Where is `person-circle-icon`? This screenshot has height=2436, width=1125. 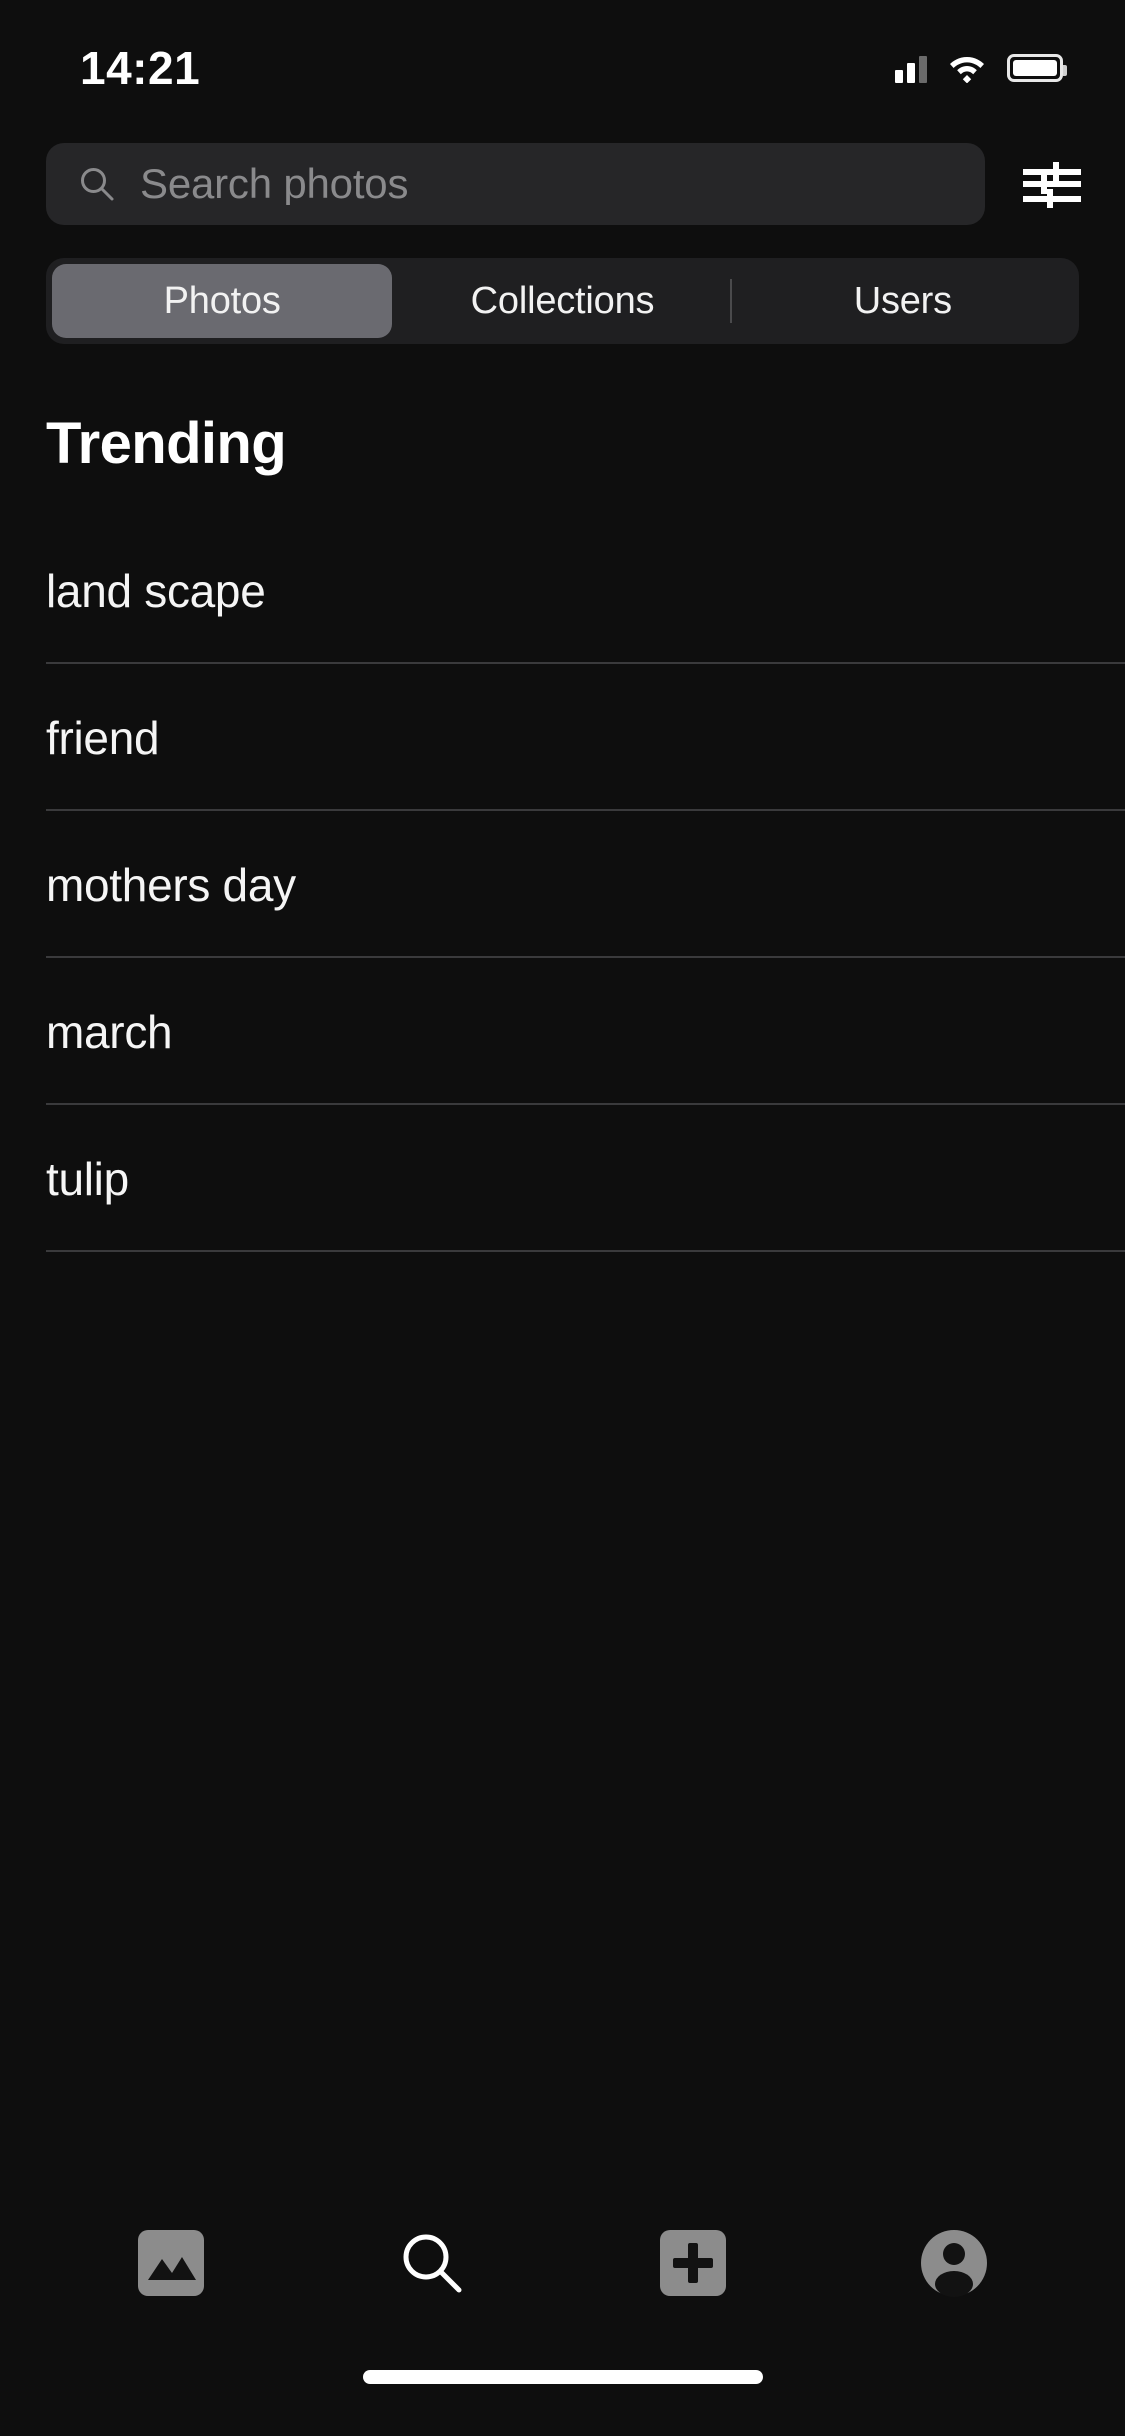 person-circle-icon is located at coordinates (954, 2263).